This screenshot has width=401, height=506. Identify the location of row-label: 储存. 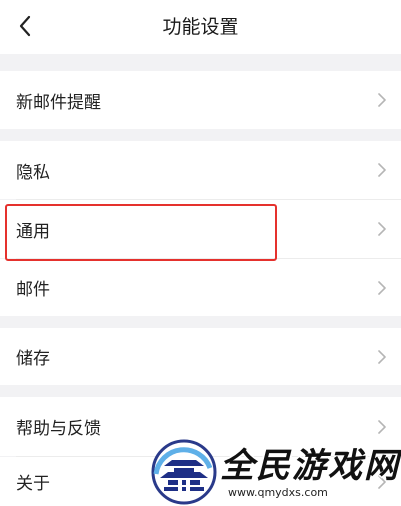
(33, 359).